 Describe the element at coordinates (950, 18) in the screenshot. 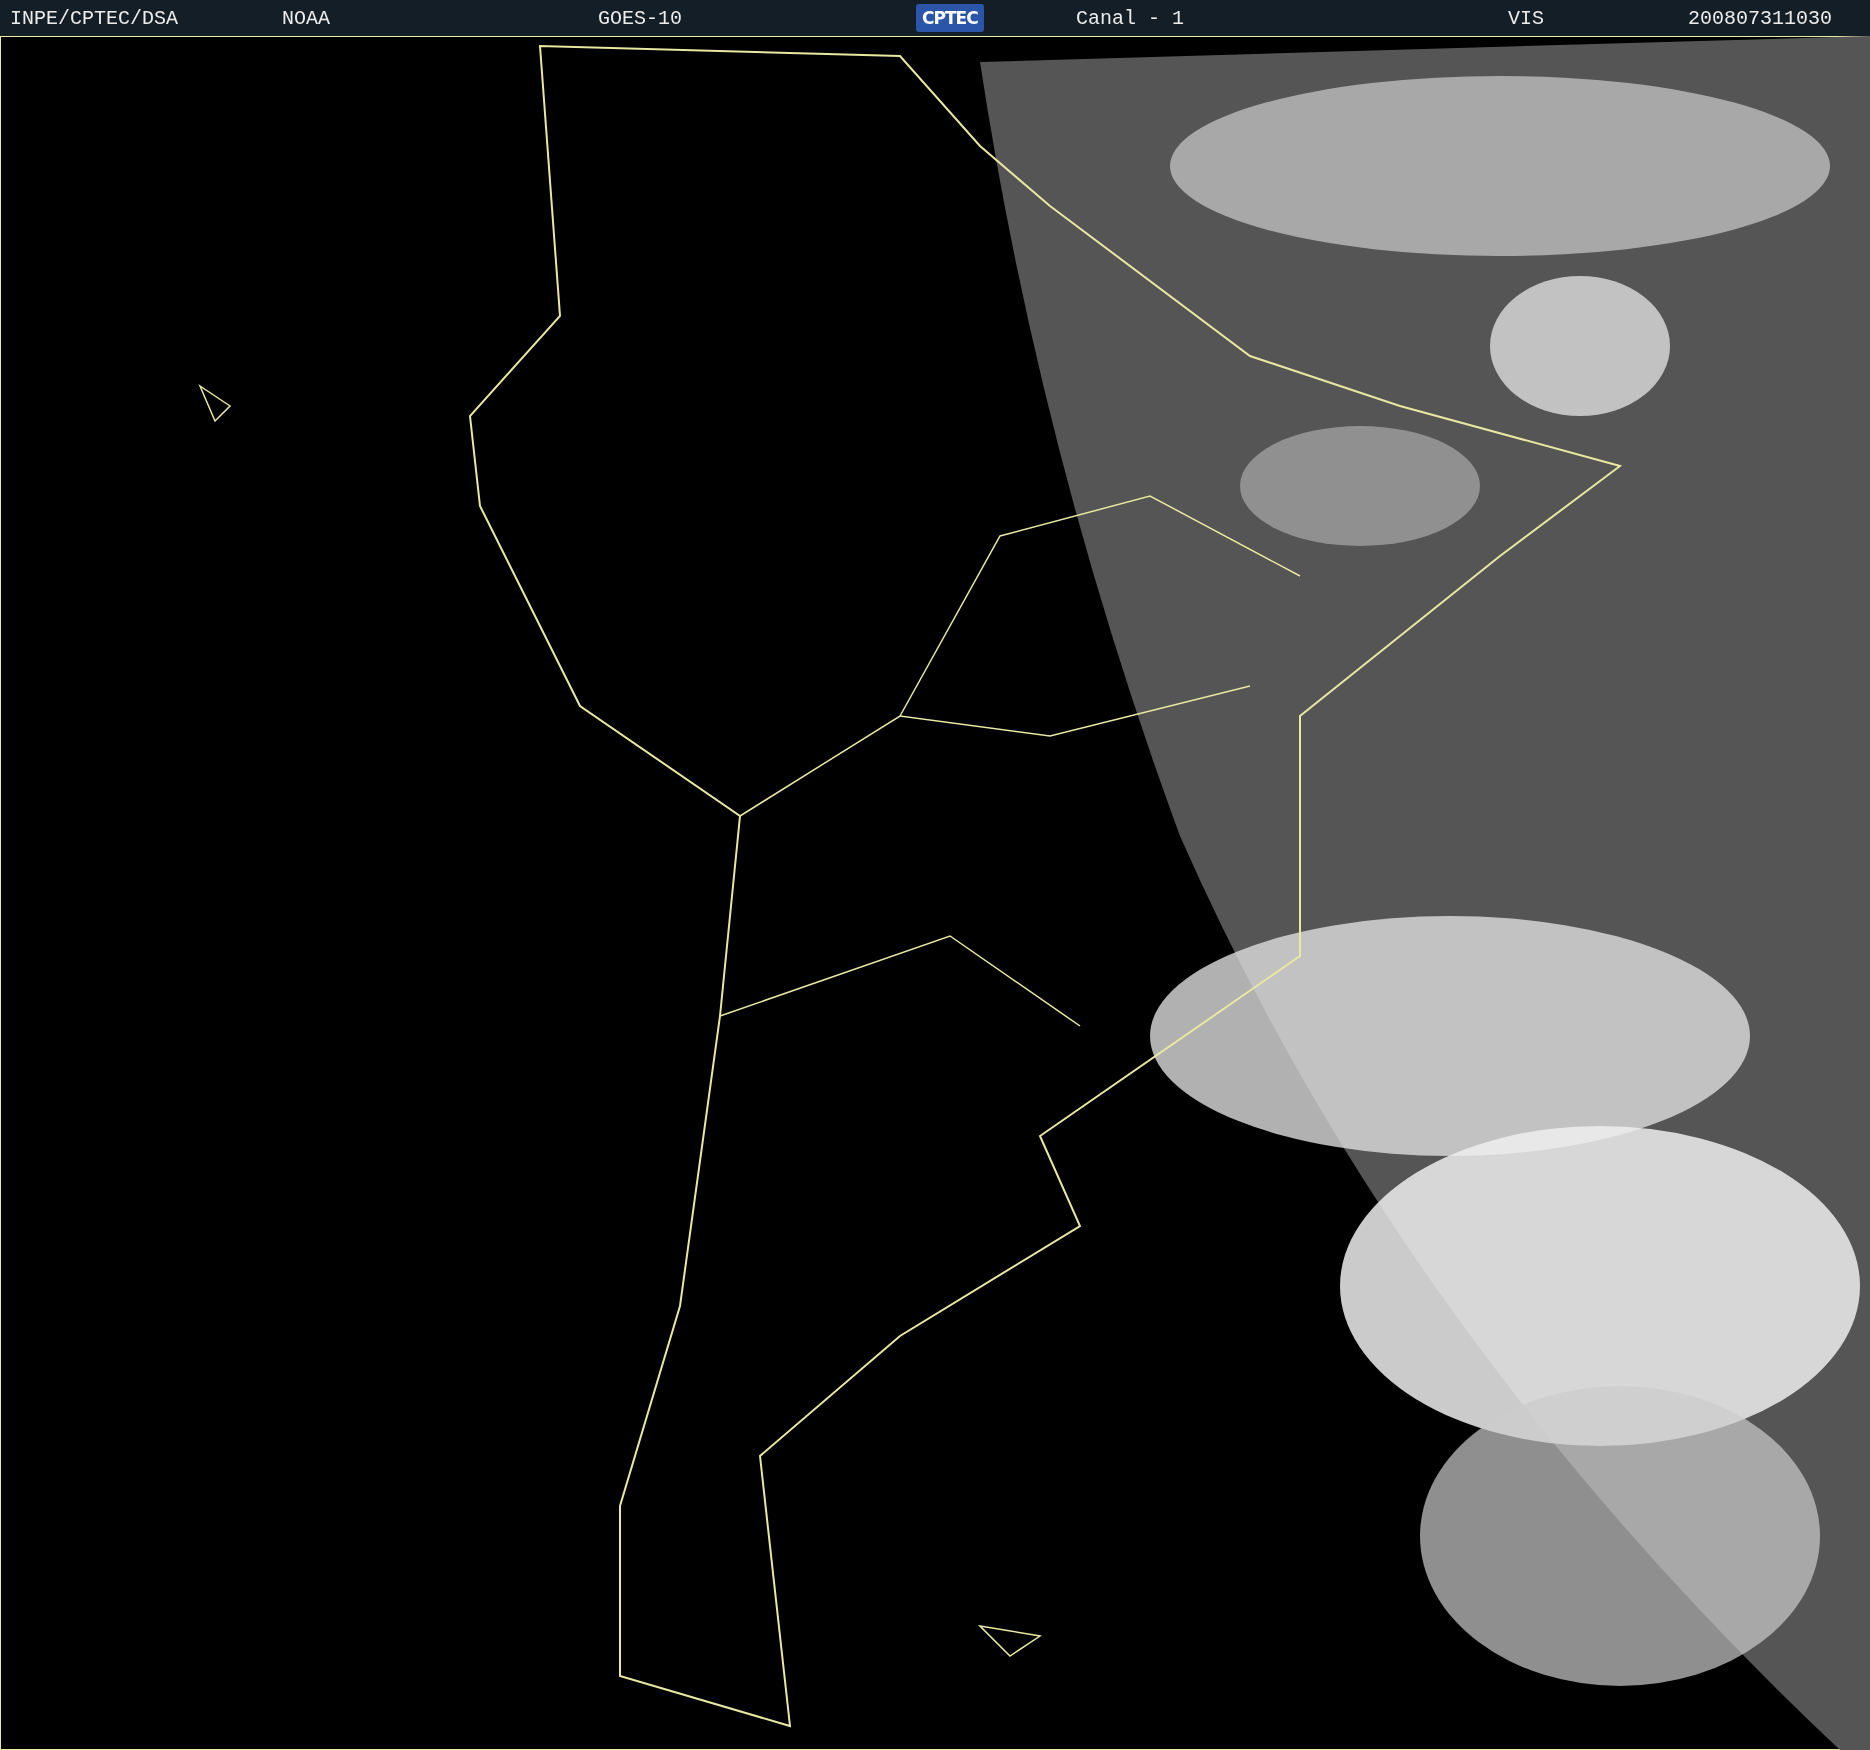

I see `logo: CPTEC` at that location.